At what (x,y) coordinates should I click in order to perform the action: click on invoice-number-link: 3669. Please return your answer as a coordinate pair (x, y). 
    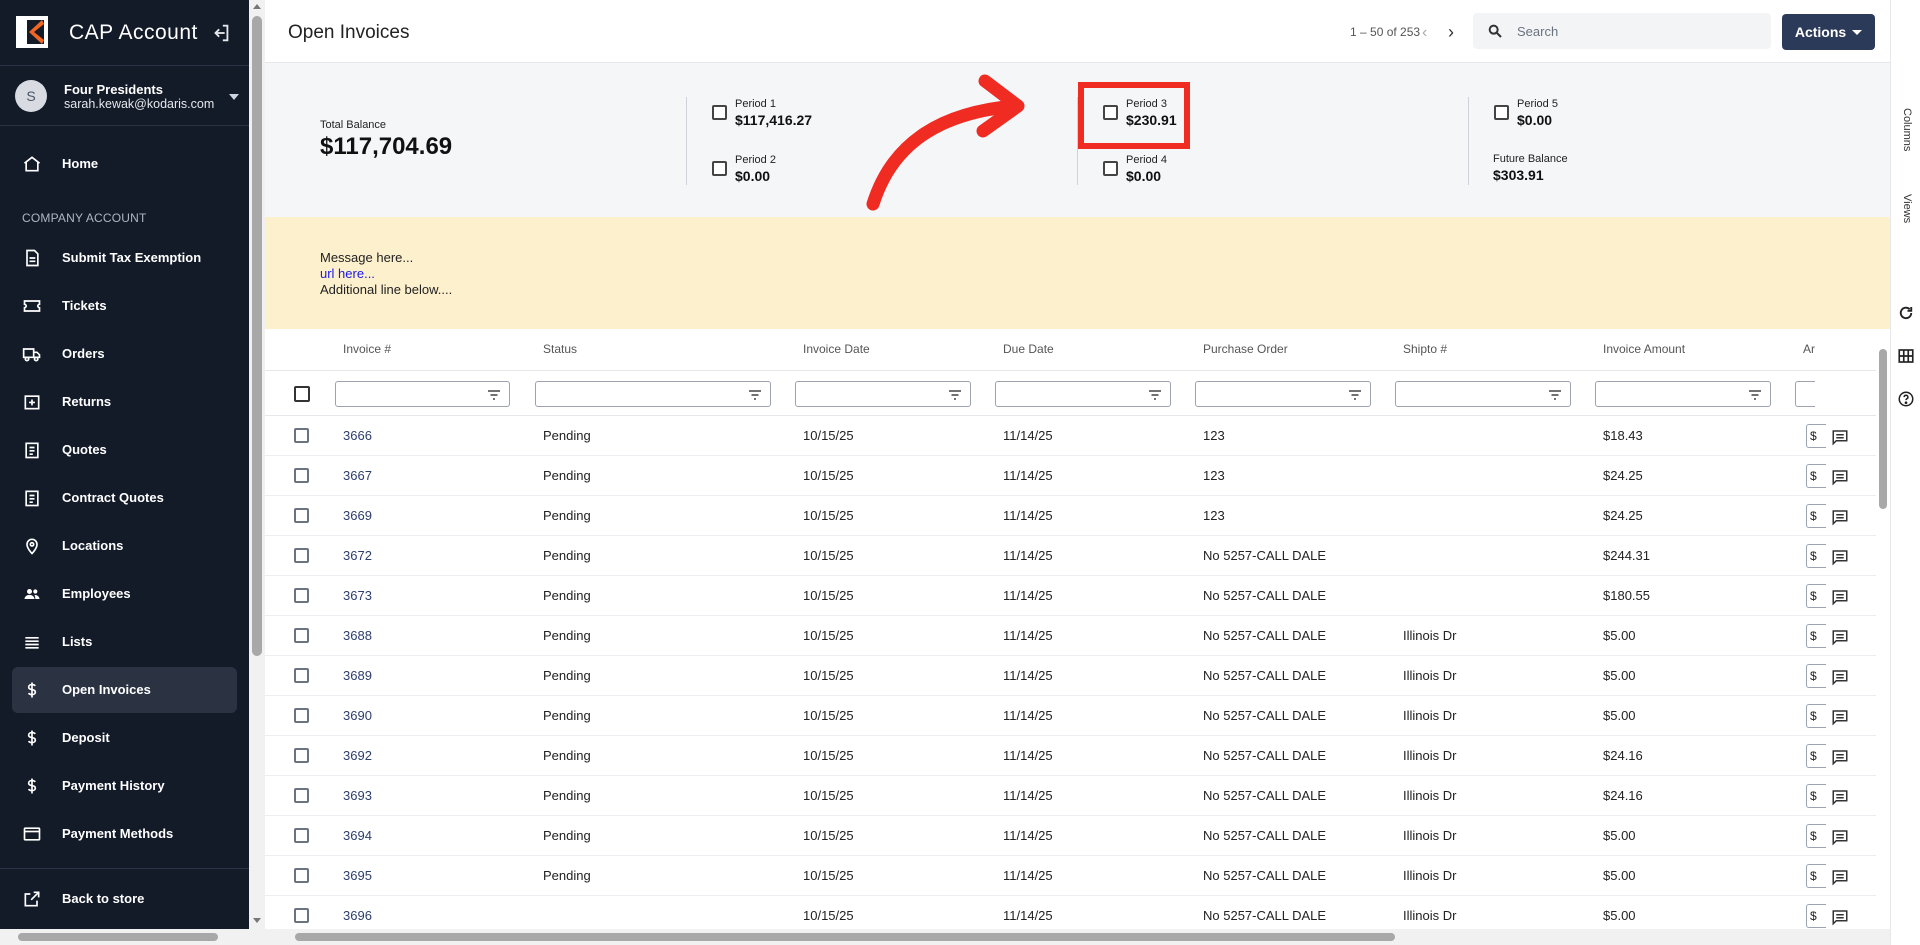
    Looking at the image, I should click on (357, 515).